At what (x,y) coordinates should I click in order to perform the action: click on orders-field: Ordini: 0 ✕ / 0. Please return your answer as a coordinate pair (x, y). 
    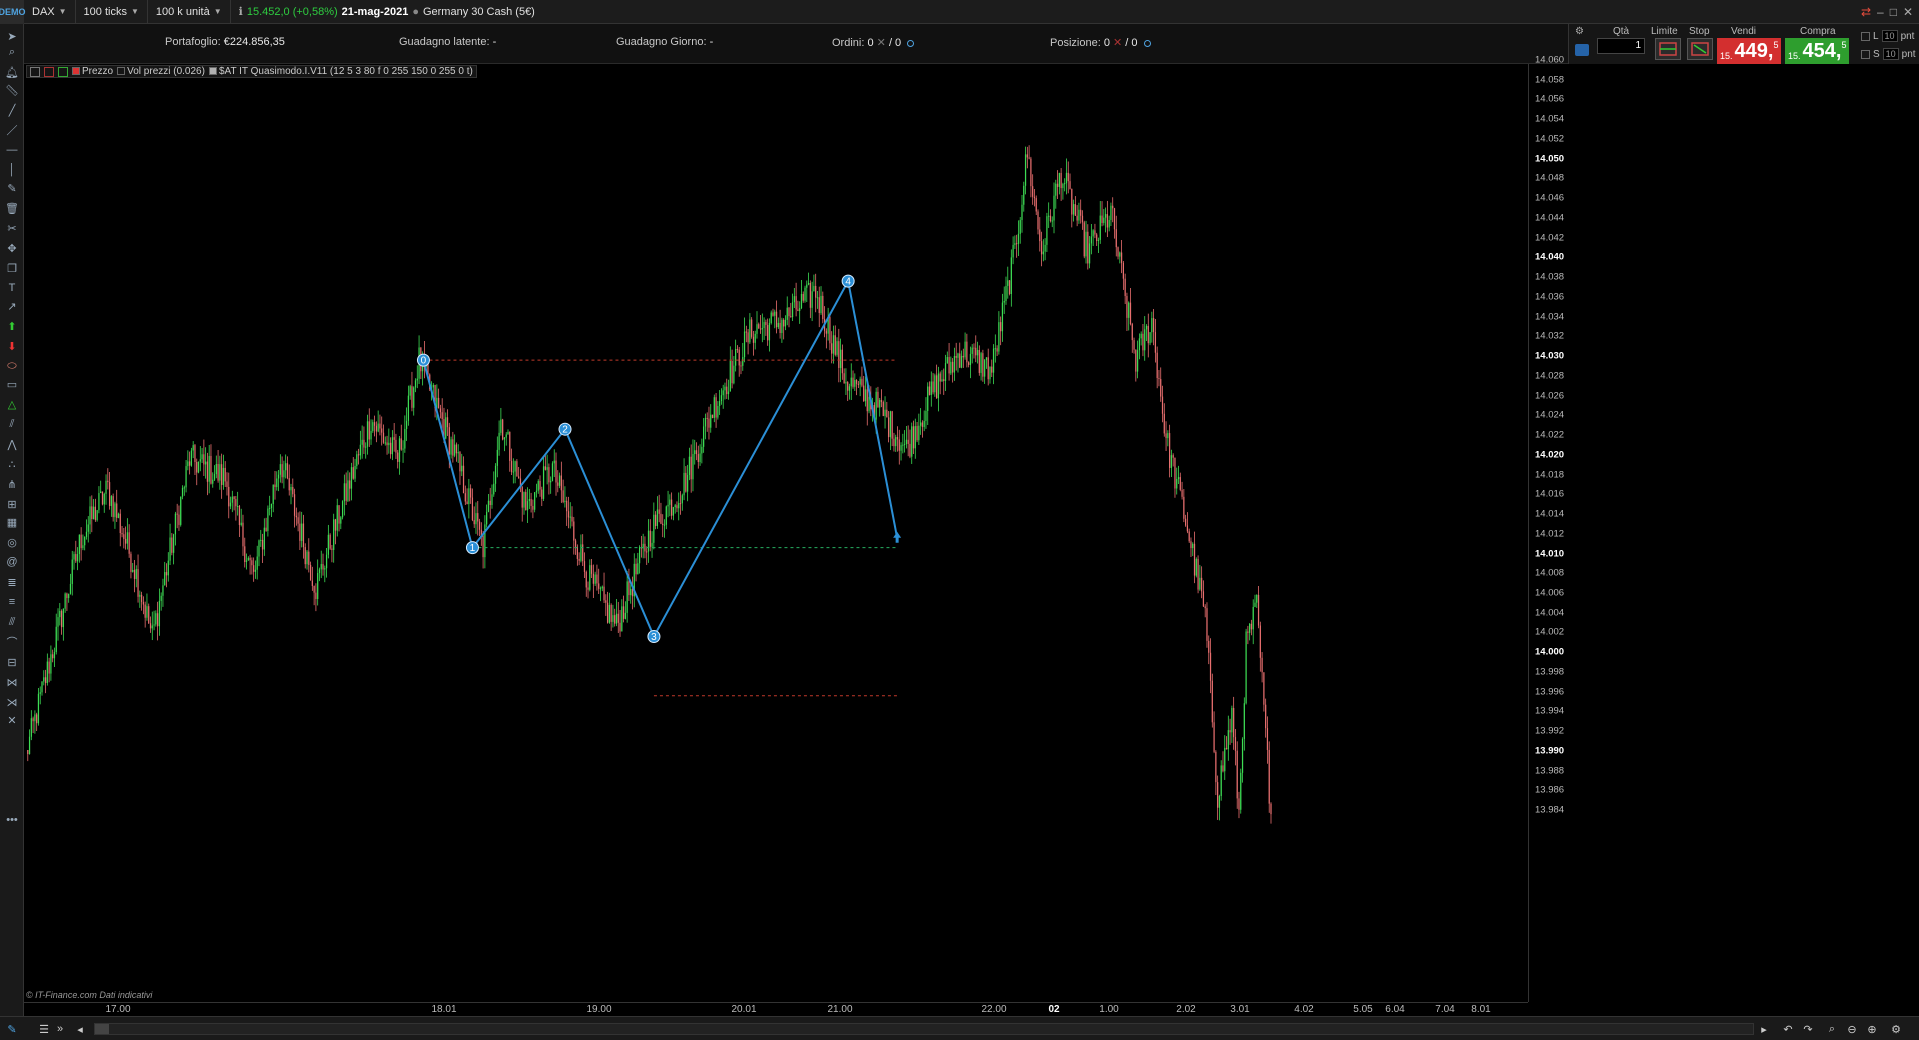
    Looking at the image, I should click on (873, 42).